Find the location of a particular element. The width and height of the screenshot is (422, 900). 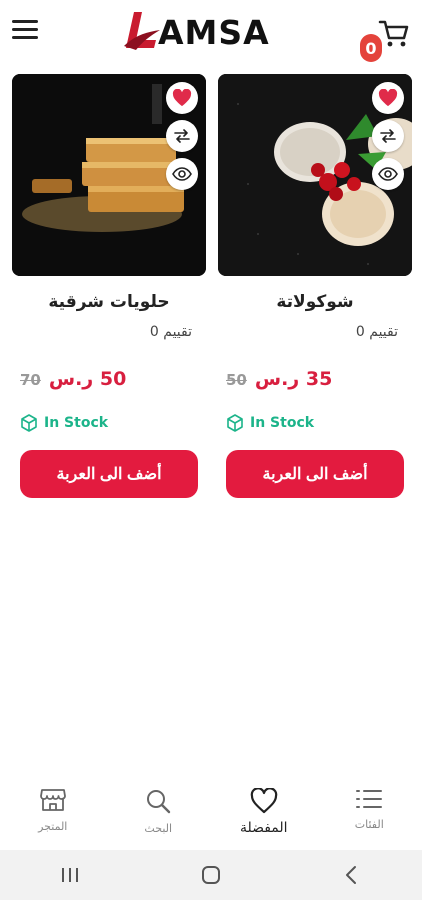

nav-label-store: المتجر is located at coordinates (53, 826).